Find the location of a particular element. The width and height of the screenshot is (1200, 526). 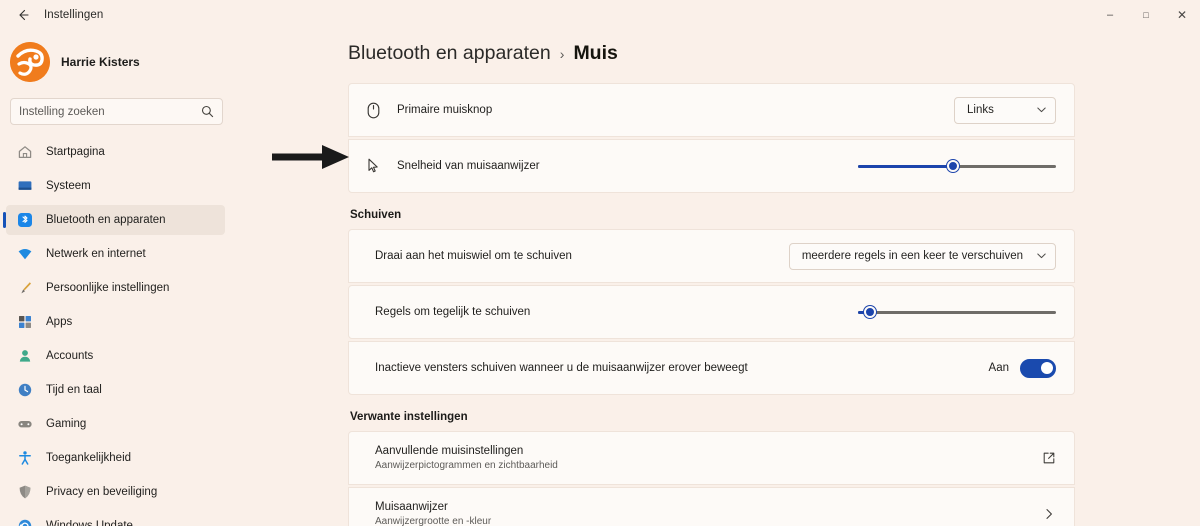

brush-icon is located at coordinates (24, 288).